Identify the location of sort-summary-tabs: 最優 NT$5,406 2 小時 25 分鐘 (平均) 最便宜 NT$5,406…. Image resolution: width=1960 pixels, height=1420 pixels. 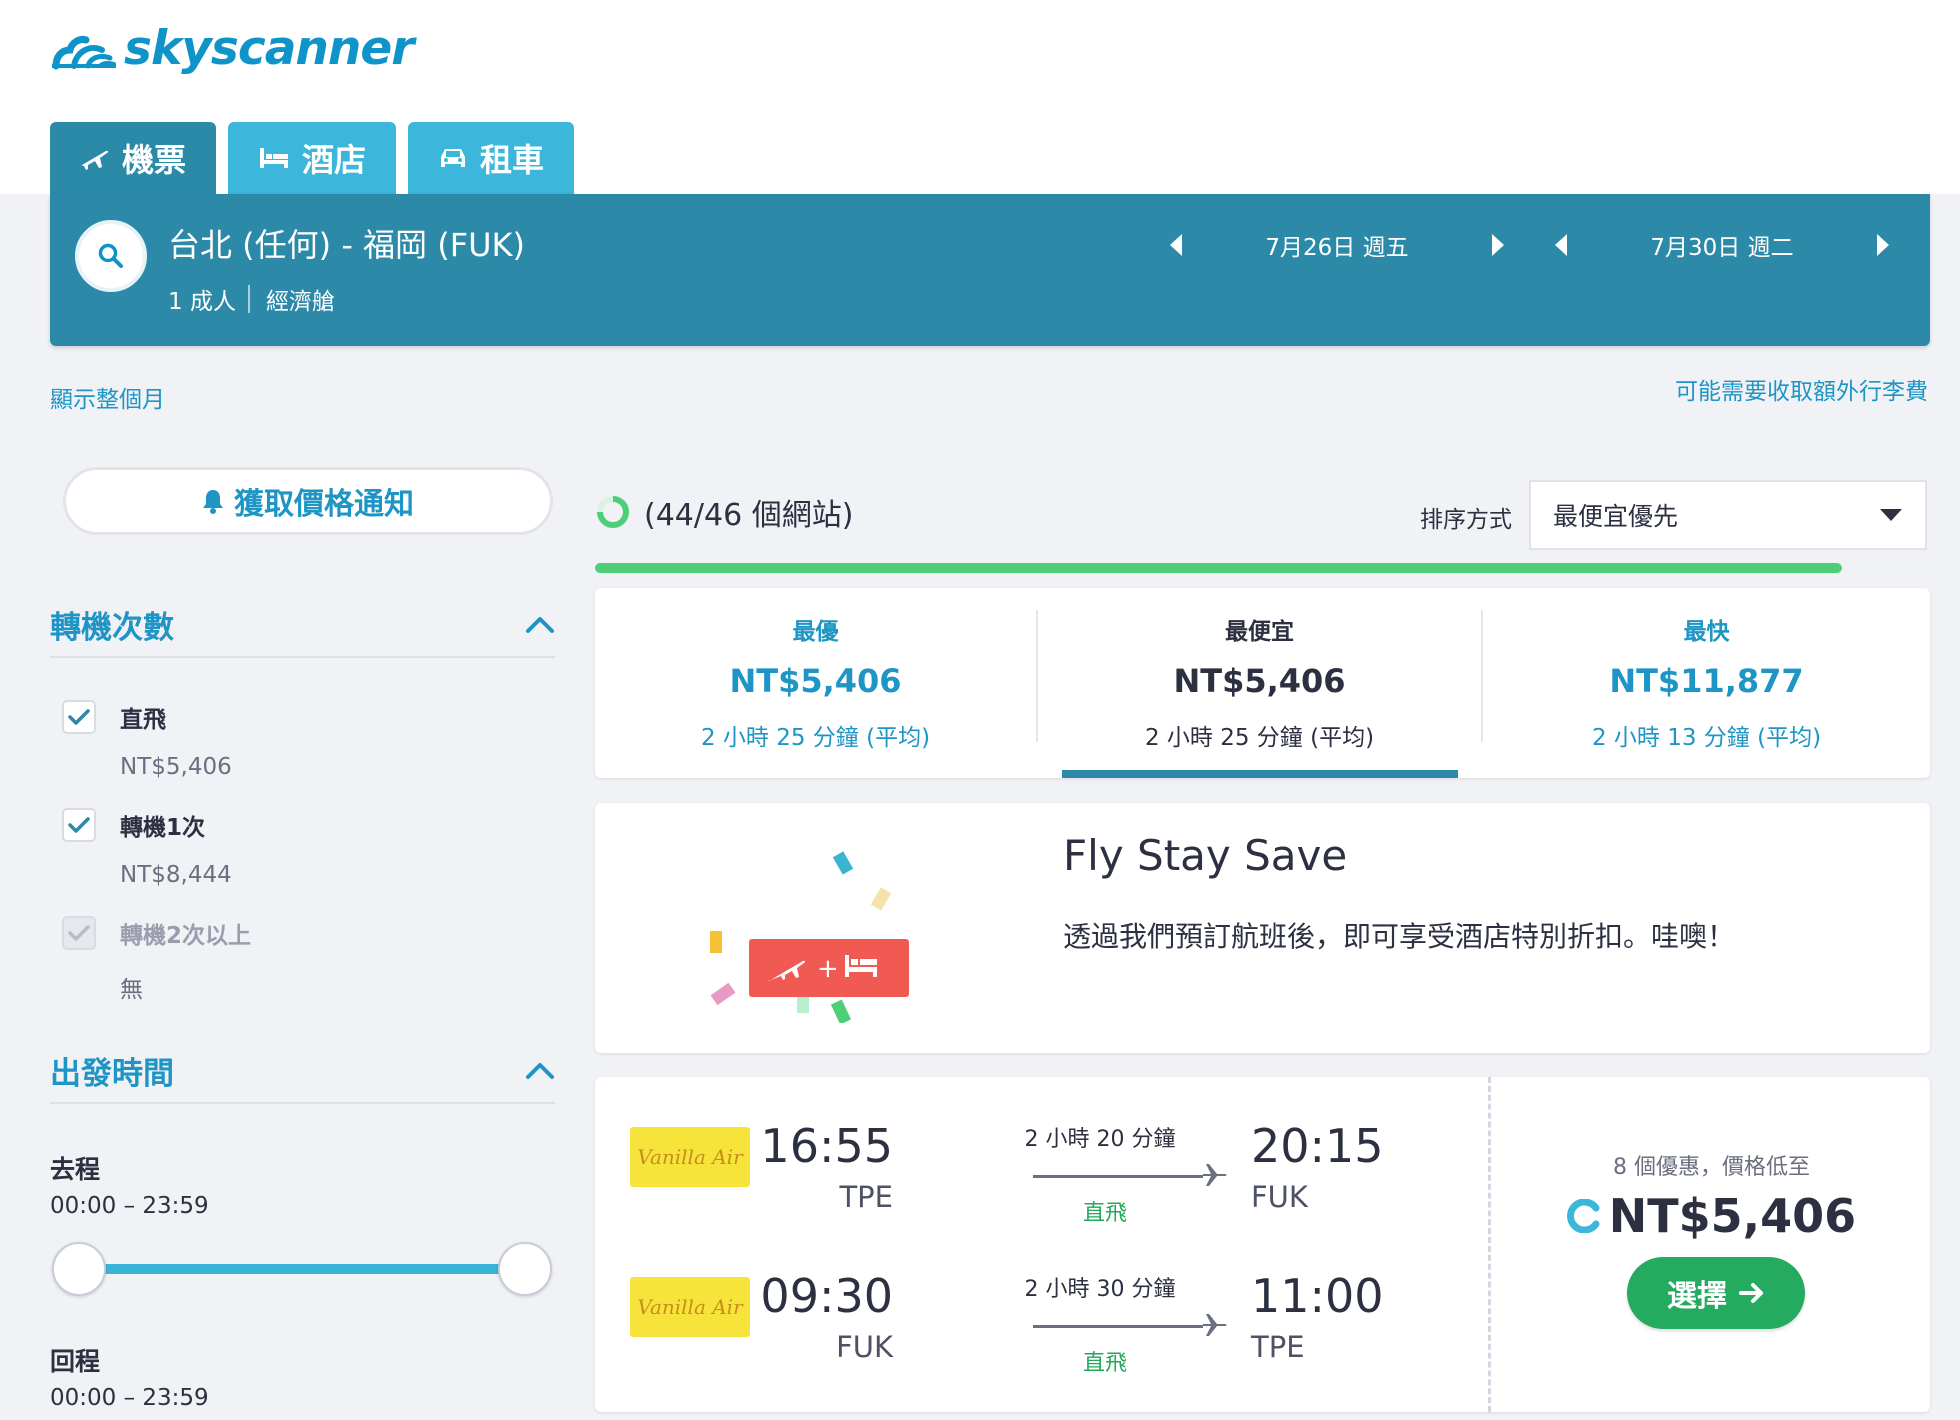
(1262, 683).